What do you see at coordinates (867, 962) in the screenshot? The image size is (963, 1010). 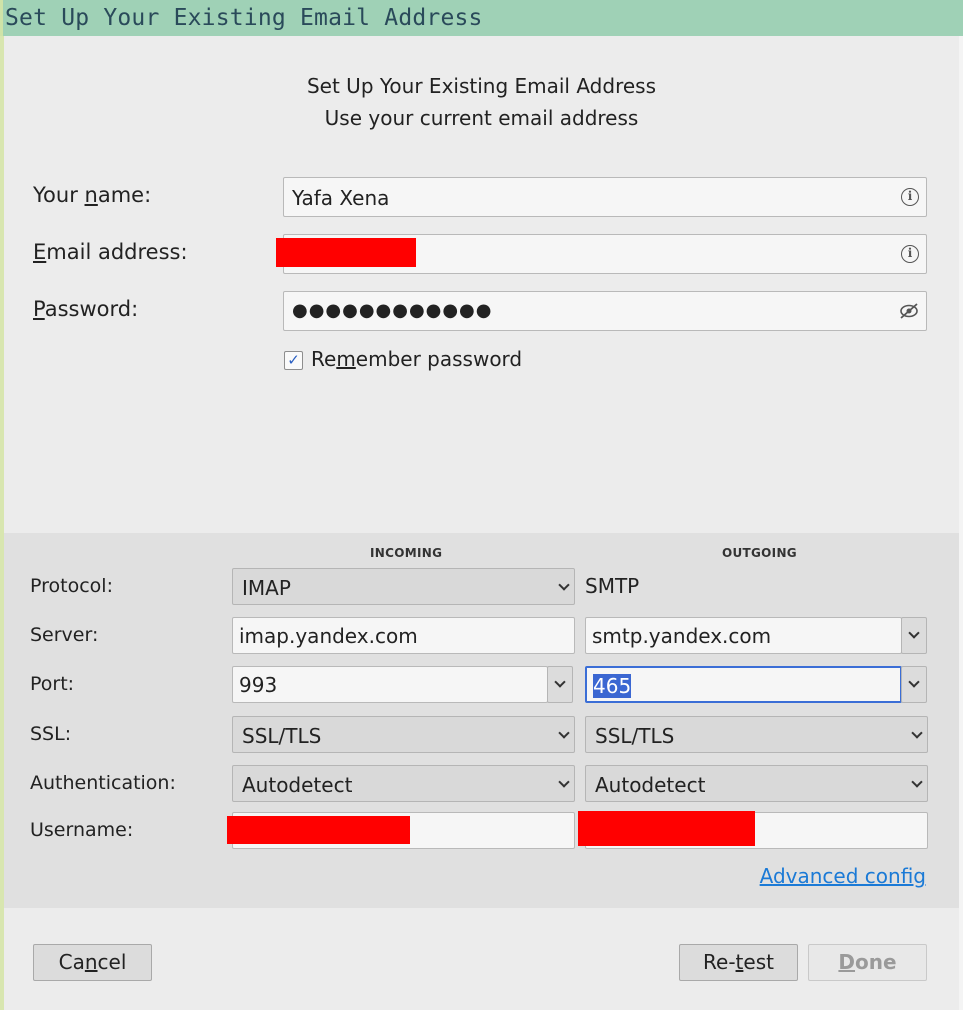 I see `done-button: Done` at bounding box center [867, 962].